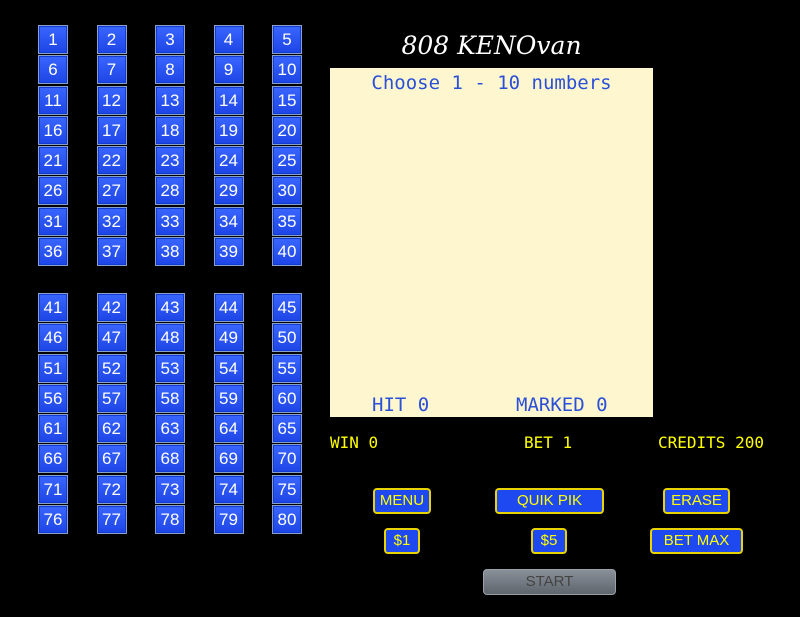 This screenshot has width=800, height=617. I want to click on erase-button: ERASE, so click(696, 501).